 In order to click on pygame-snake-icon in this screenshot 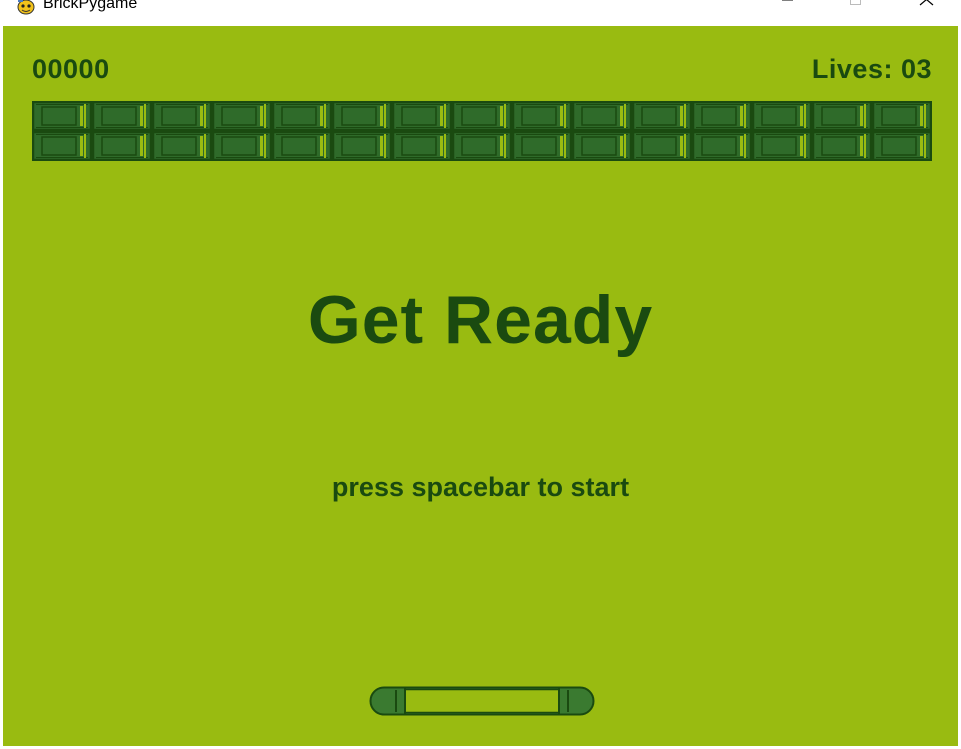, I will do `click(26, 7)`.